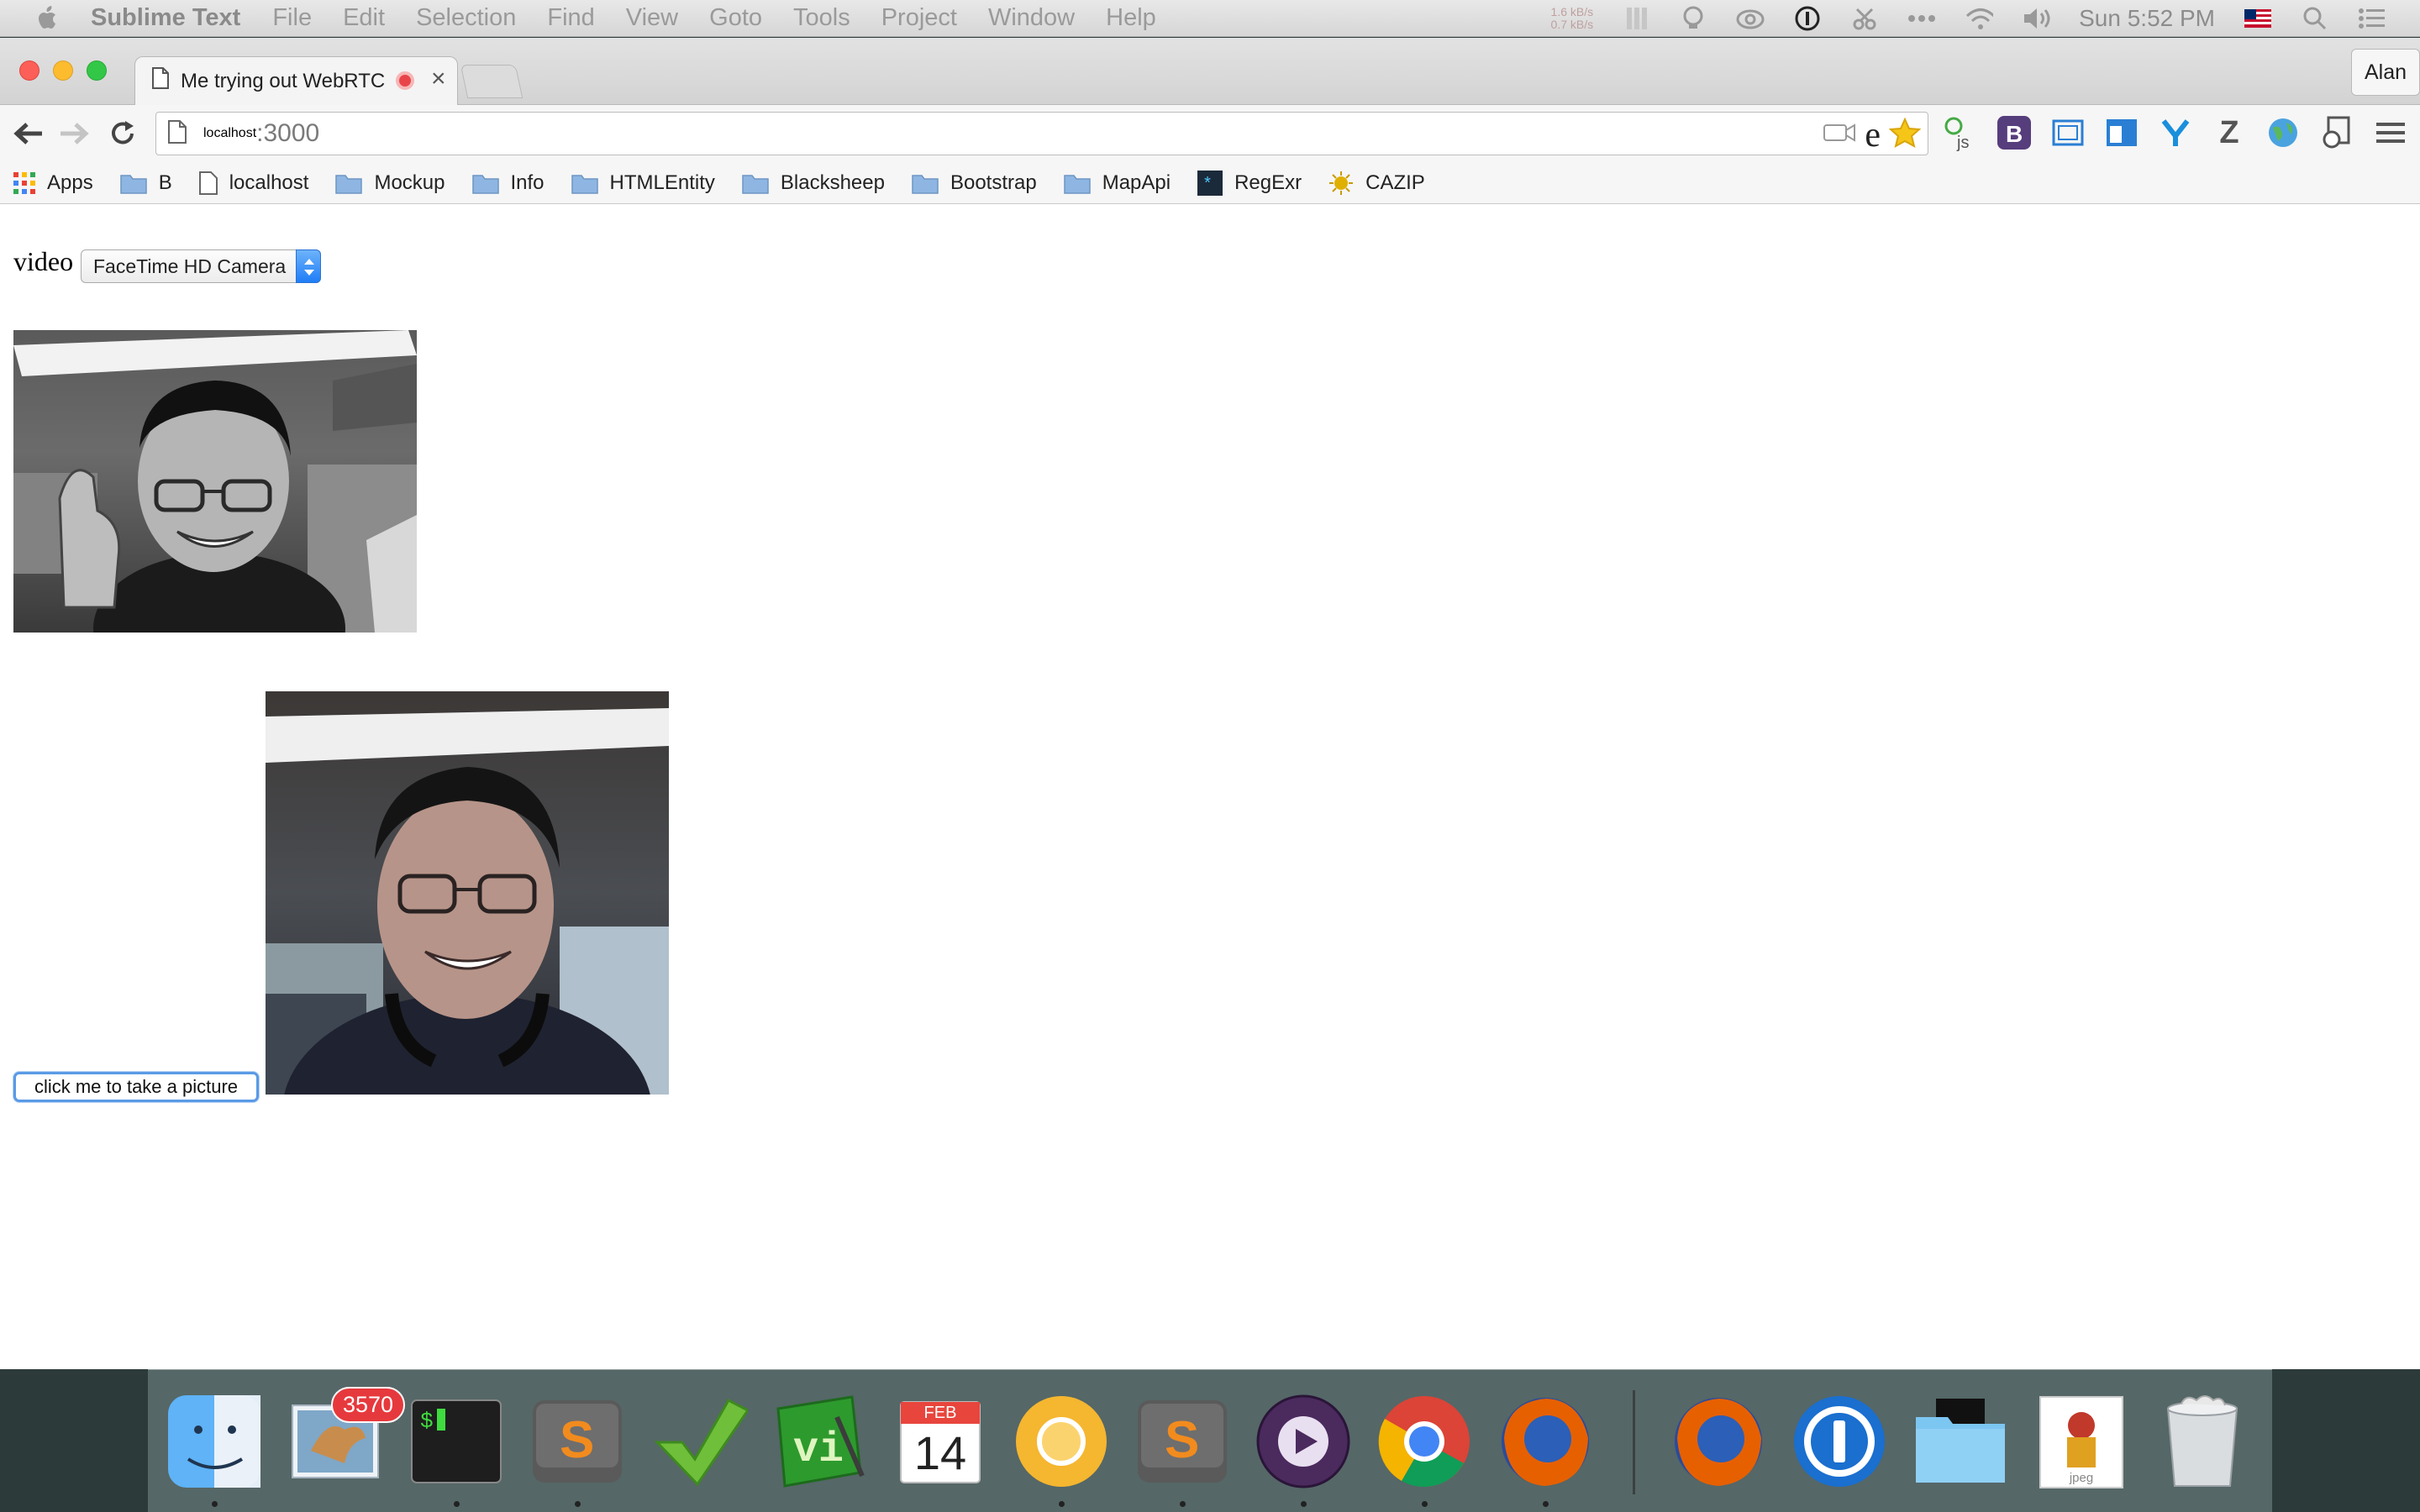 This screenshot has width=2420, height=1512. I want to click on dock-terminal: $, so click(456, 1441).